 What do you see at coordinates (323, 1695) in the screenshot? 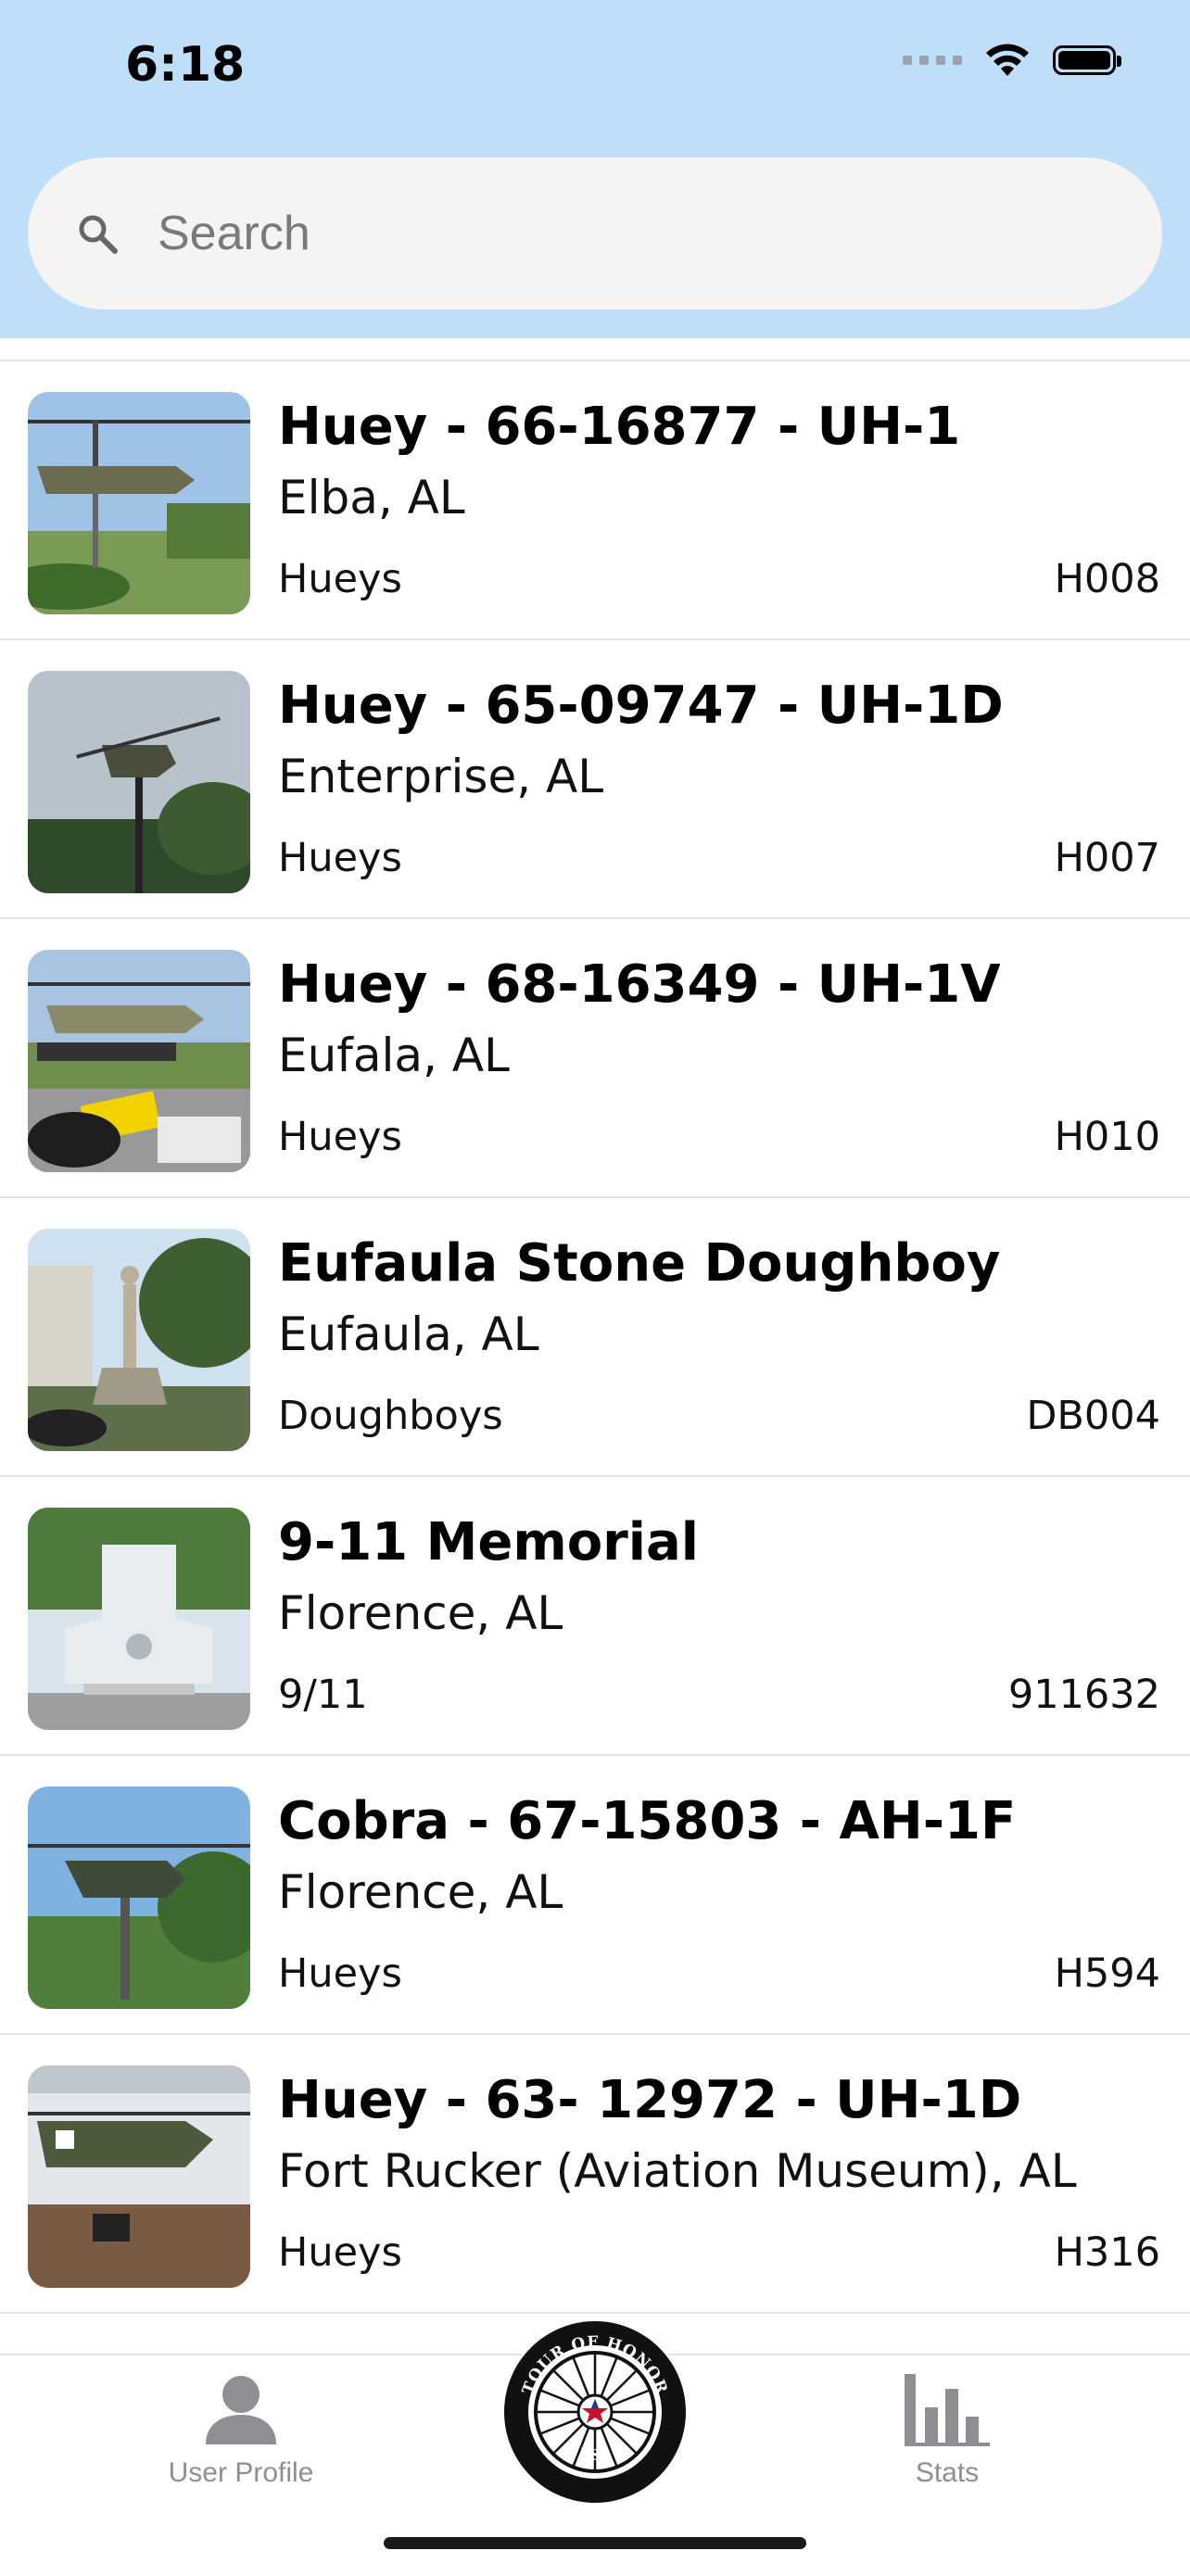
I see `item-category: 9/11` at bounding box center [323, 1695].